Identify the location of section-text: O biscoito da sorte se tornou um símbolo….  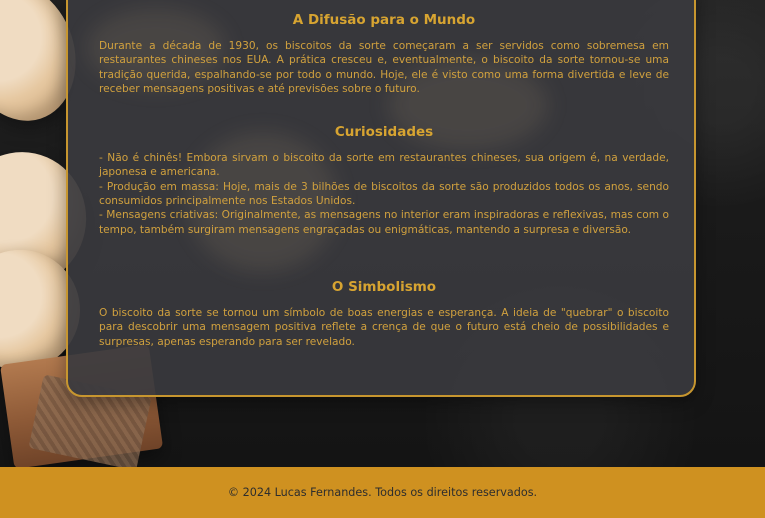
(384, 327).